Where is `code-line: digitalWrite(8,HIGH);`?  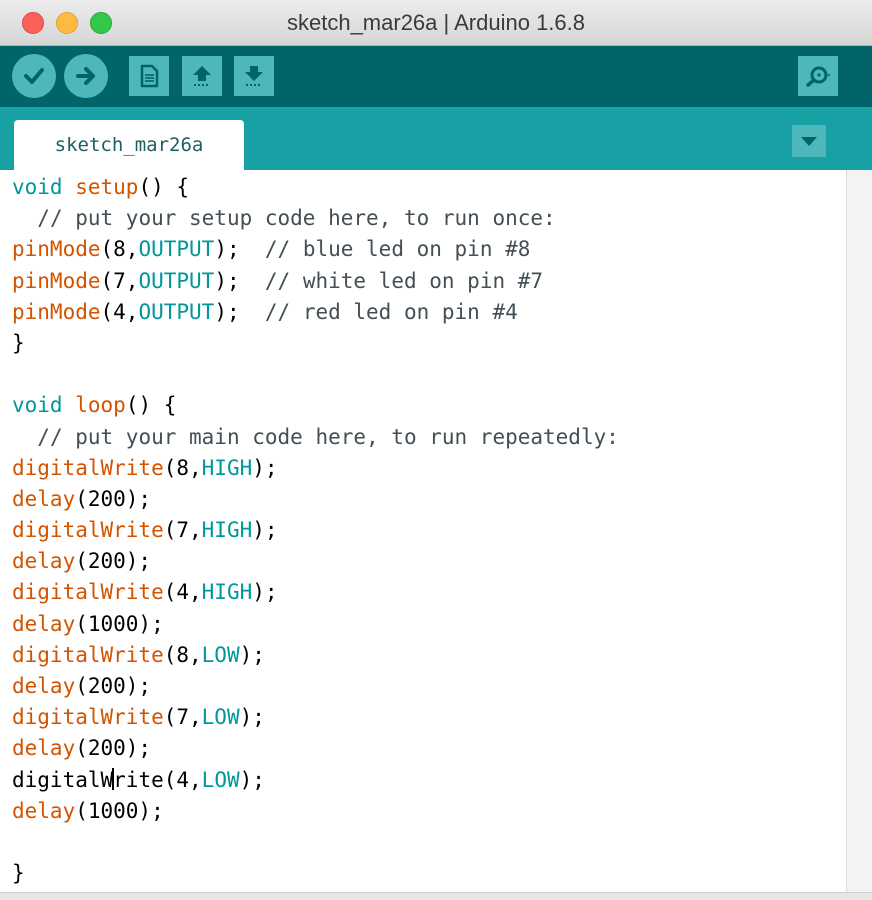
code-line: digitalWrite(8,HIGH); is located at coordinates (315, 468).